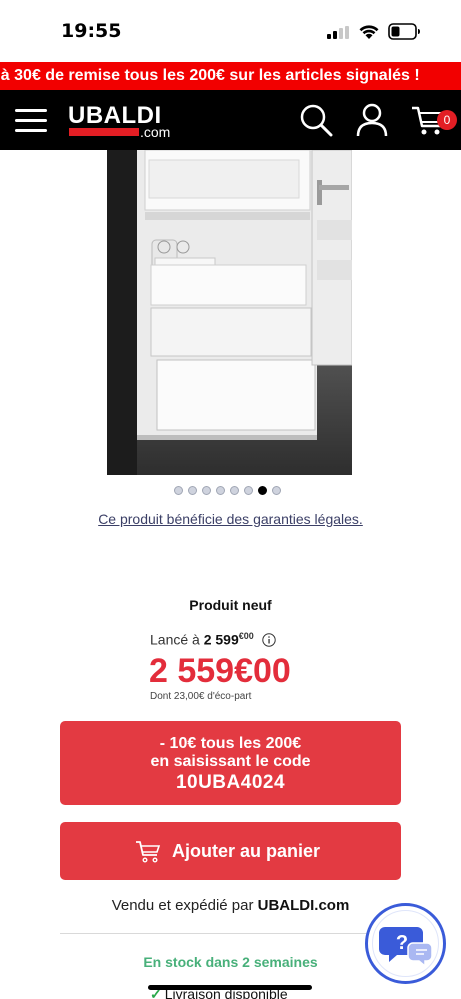  What do you see at coordinates (369, 32) in the screenshot?
I see `wifi-icon` at bounding box center [369, 32].